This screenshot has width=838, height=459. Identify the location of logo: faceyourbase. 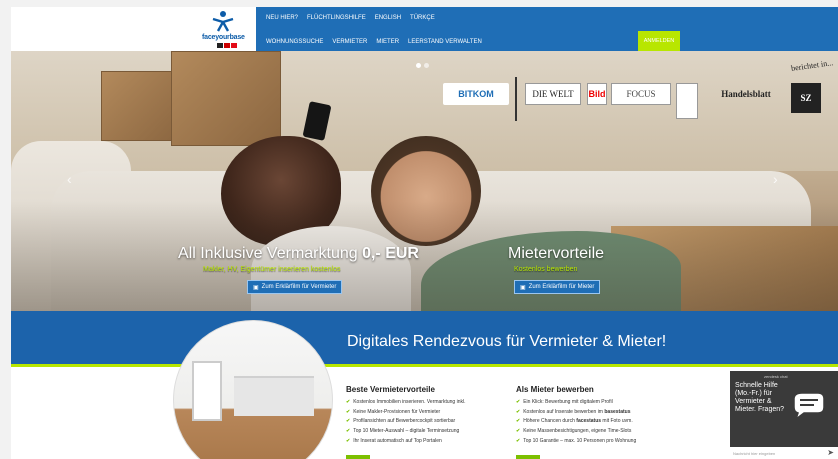
(133, 29).